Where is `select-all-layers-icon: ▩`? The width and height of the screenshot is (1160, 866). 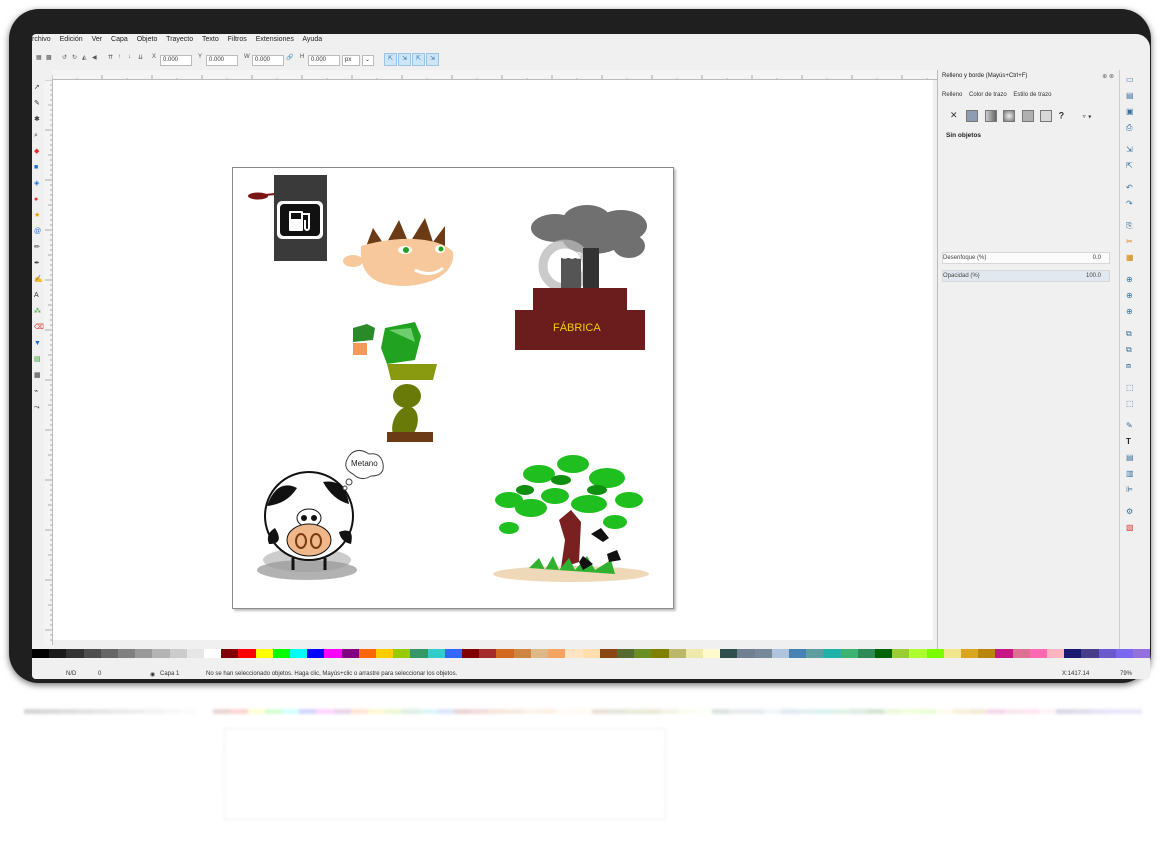
select-all-layers-icon: ▩ is located at coordinates (49, 57).